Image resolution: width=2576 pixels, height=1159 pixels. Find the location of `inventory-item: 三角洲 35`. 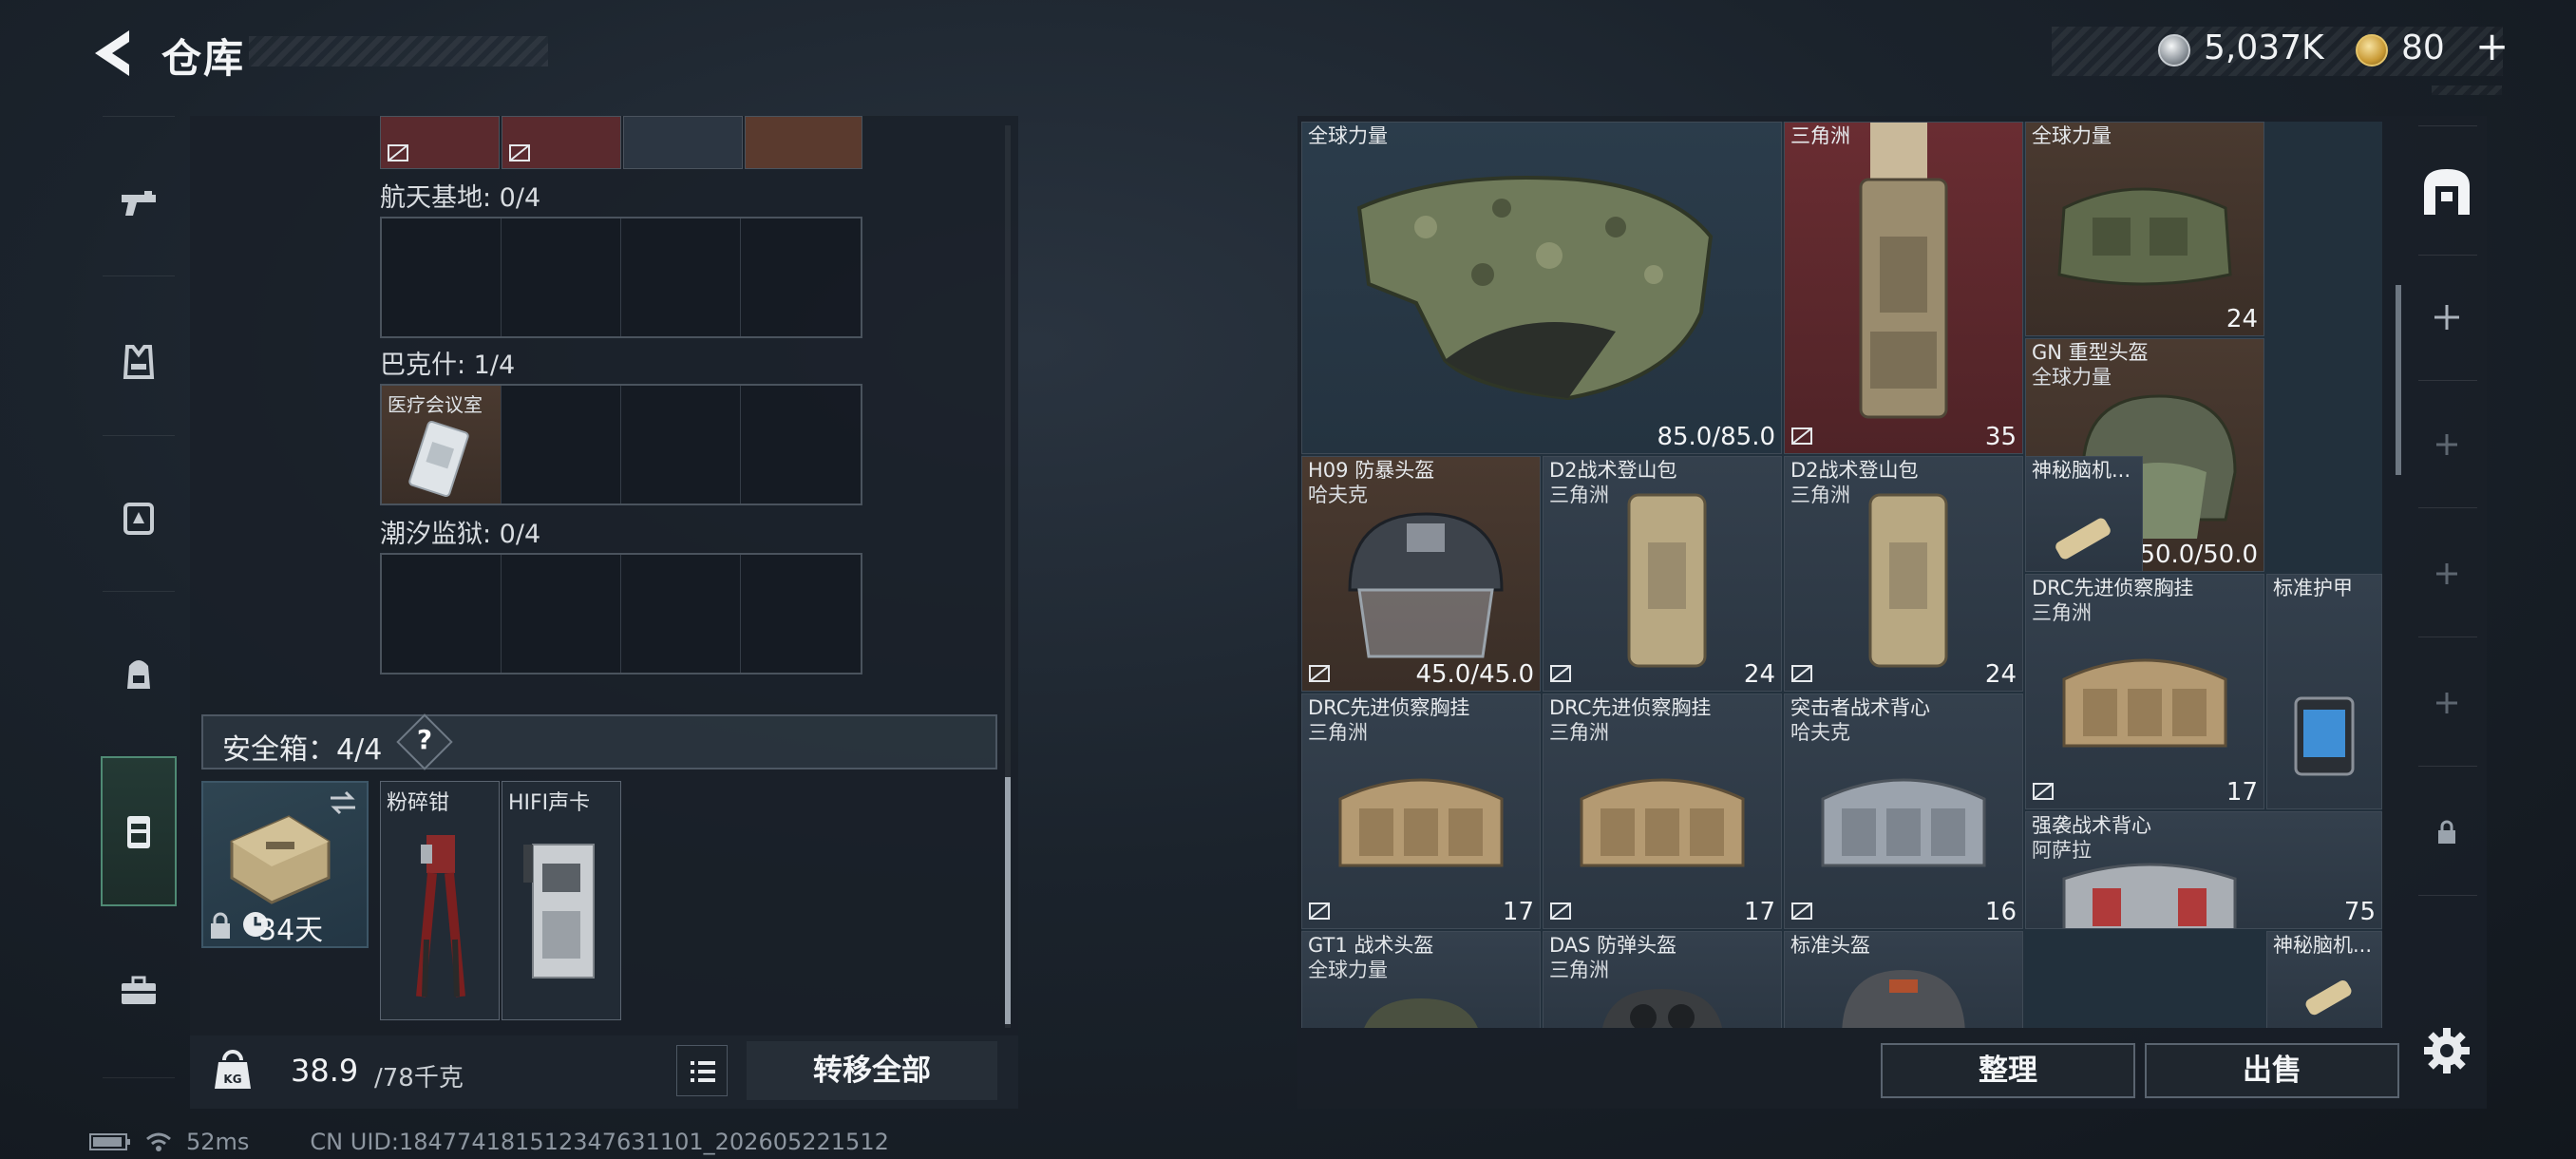

inventory-item: 三角洲 35 is located at coordinates (1903, 288).